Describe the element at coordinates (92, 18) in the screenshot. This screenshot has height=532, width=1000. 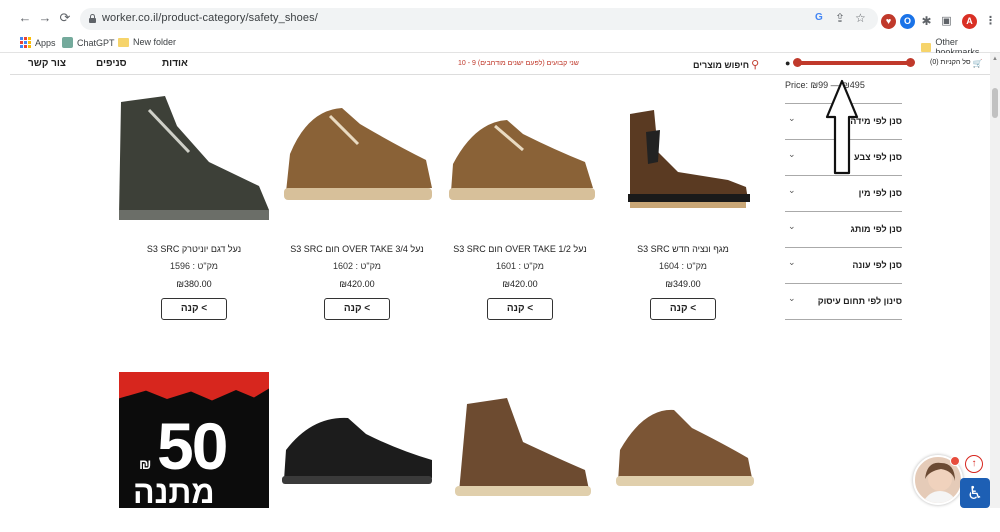
I see `lock-icon` at that location.